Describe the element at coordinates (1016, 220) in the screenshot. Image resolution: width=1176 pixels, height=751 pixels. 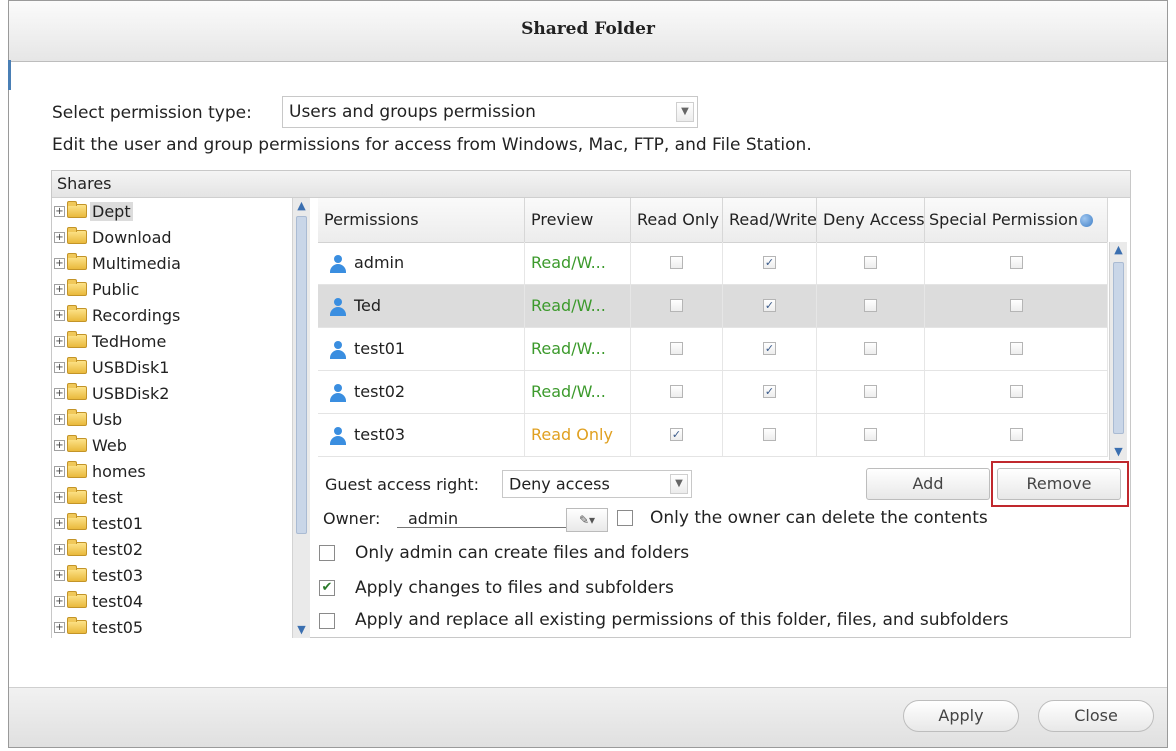
I see `col-special-permission: Special Permission` at that location.